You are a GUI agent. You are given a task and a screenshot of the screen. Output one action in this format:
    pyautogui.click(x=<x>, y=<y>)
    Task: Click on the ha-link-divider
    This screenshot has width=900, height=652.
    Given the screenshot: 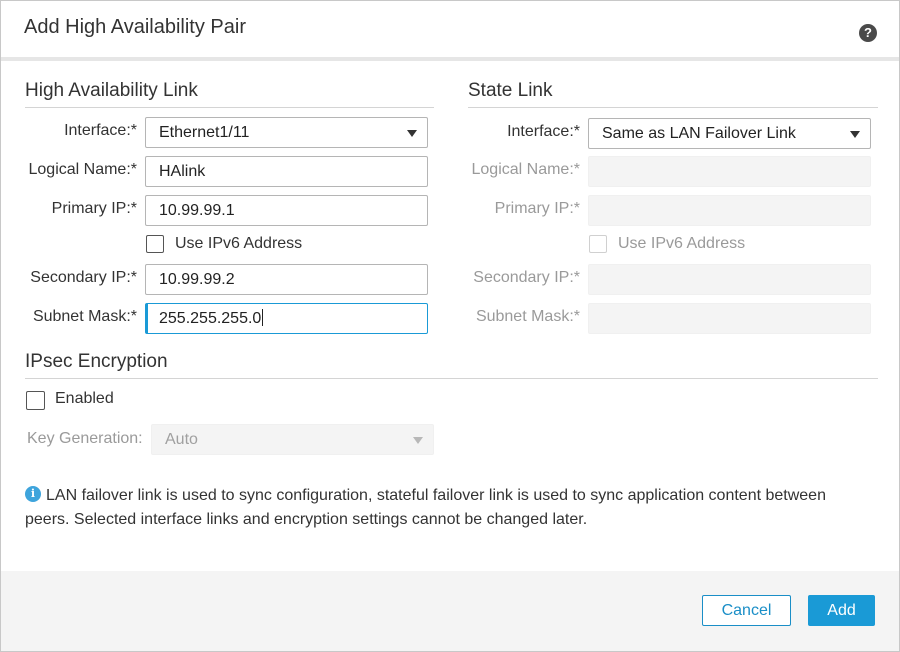 What is the action you would take?
    pyautogui.click(x=229, y=107)
    